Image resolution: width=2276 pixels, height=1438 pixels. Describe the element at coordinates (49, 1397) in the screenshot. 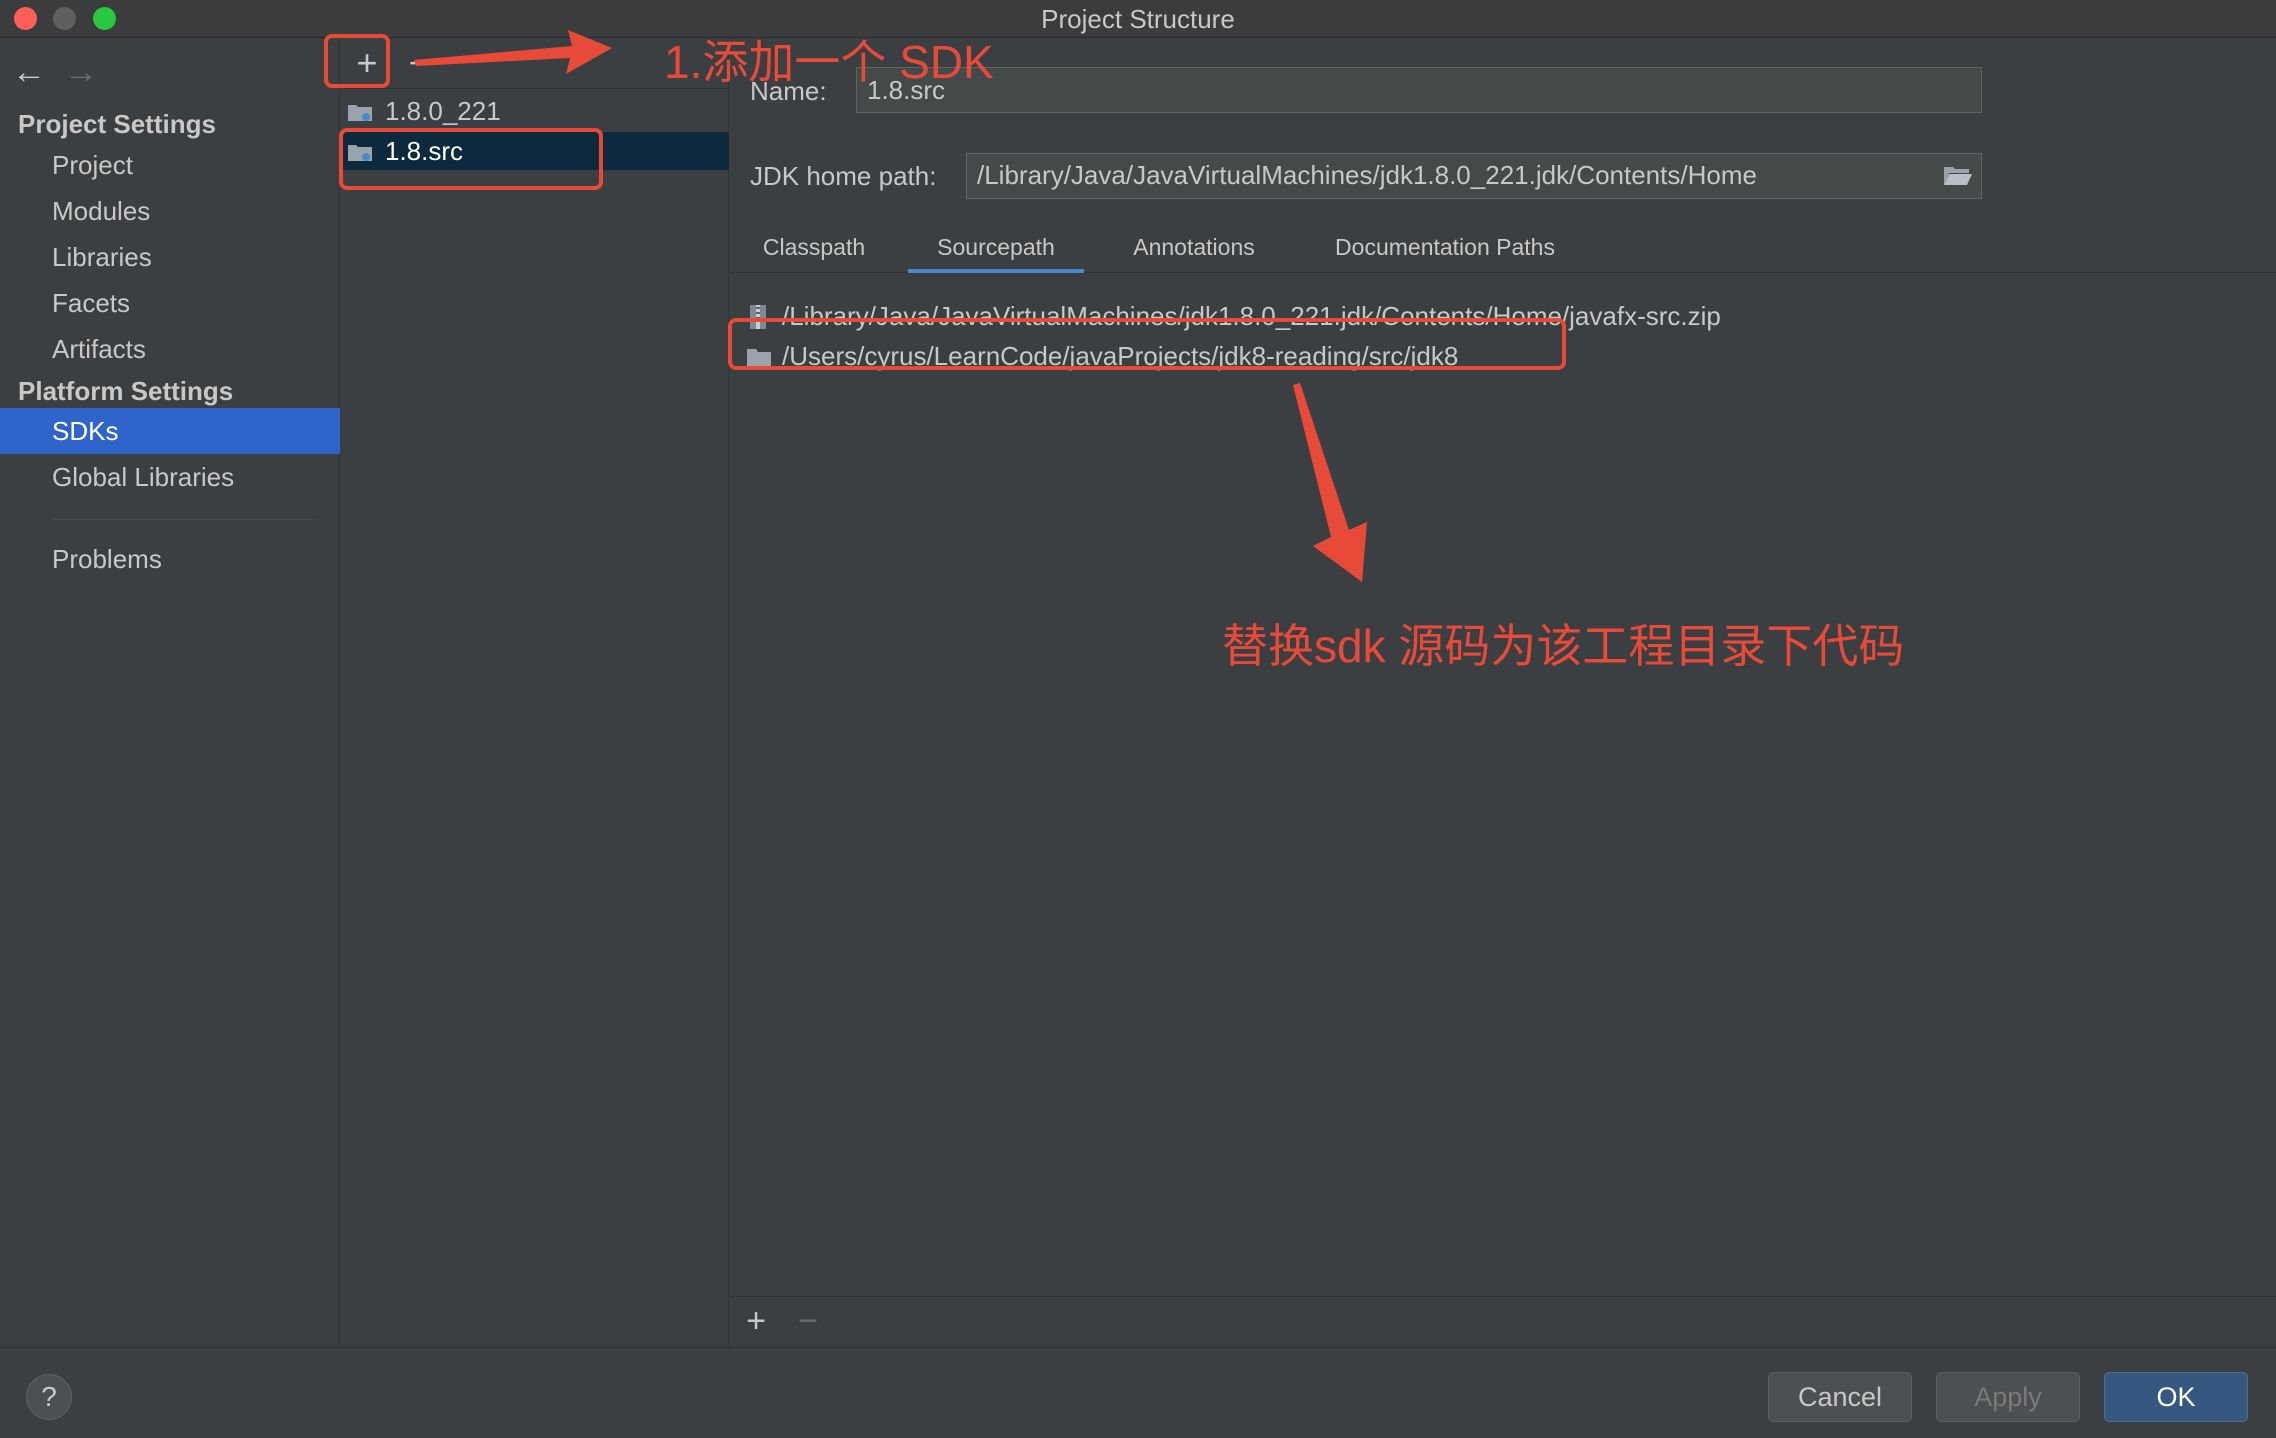

I see `help-button: ?` at that location.